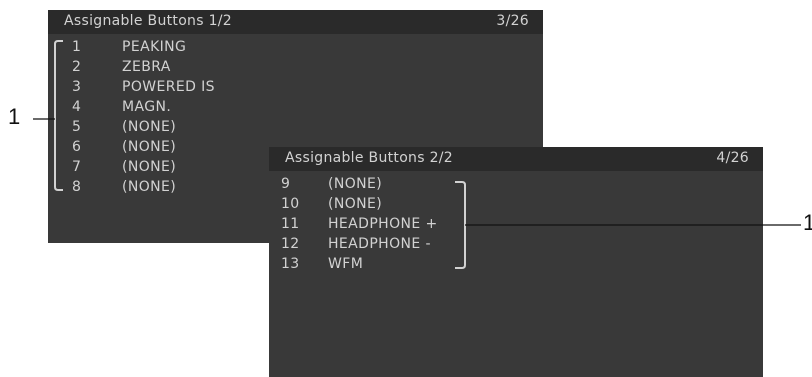 The height and width of the screenshot is (377, 812). I want to click on button-number: 2, so click(77, 67).